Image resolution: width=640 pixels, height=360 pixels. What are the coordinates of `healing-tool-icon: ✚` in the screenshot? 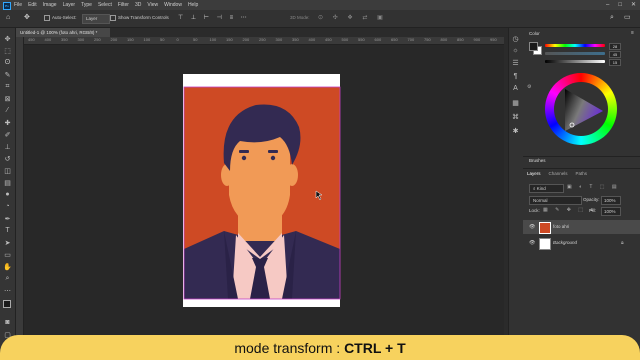 It's located at (7, 122).